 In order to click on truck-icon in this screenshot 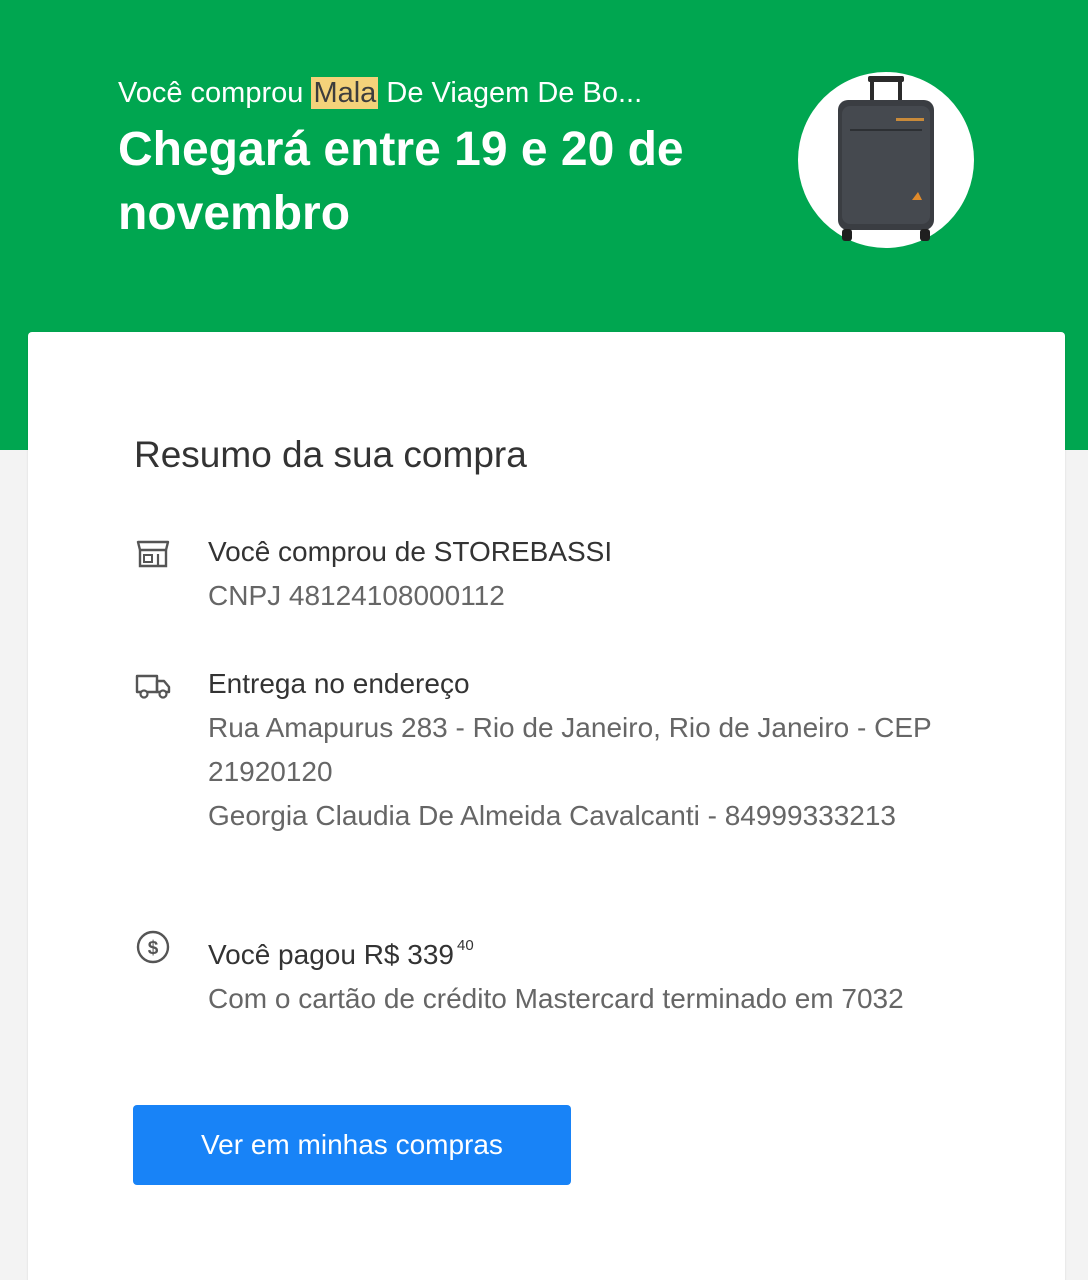, I will do `click(153, 686)`.